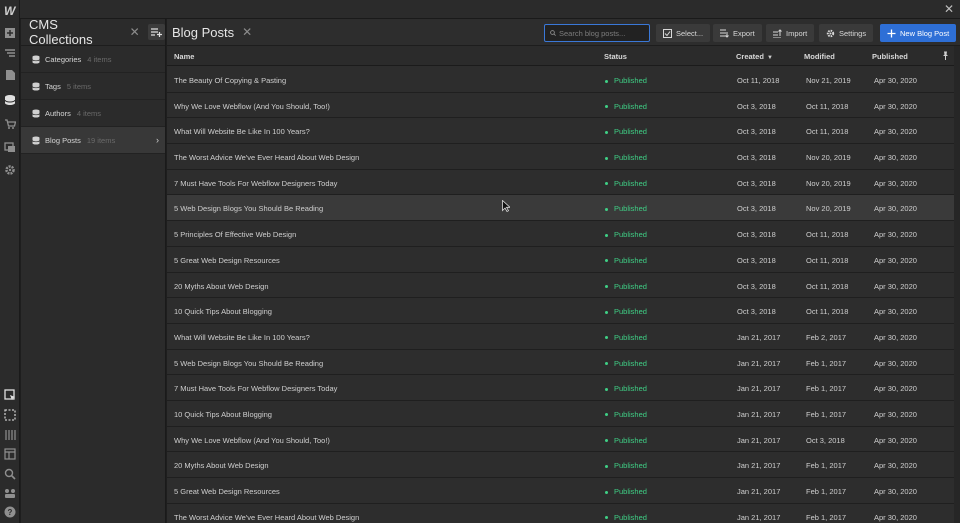  What do you see at coordinates (61, 32) in the screenshot?
I see `collections-title: CMS Collections` at bounding box center [61, 32].